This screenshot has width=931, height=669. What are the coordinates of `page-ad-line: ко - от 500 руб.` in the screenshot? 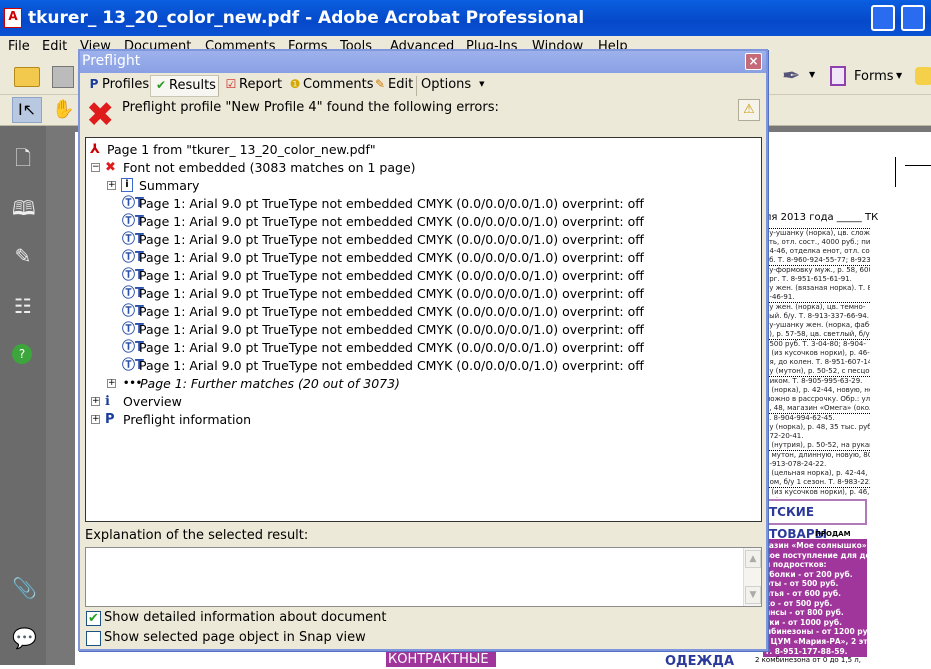 It's located at (799, 603).